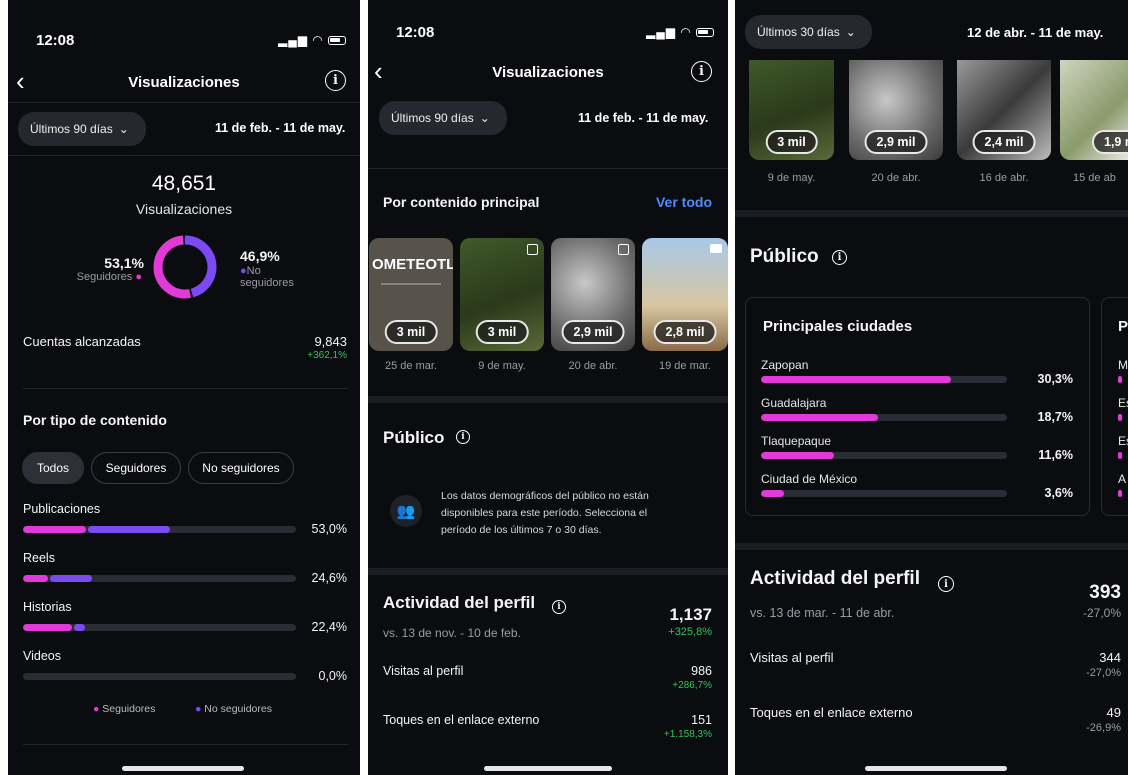 The width and height of the screenshot is (1128, 775). What do you see at coordinates (185, 267) in the screenshot?
I see `followers-donut-chart` at bounding box center [185, 267].